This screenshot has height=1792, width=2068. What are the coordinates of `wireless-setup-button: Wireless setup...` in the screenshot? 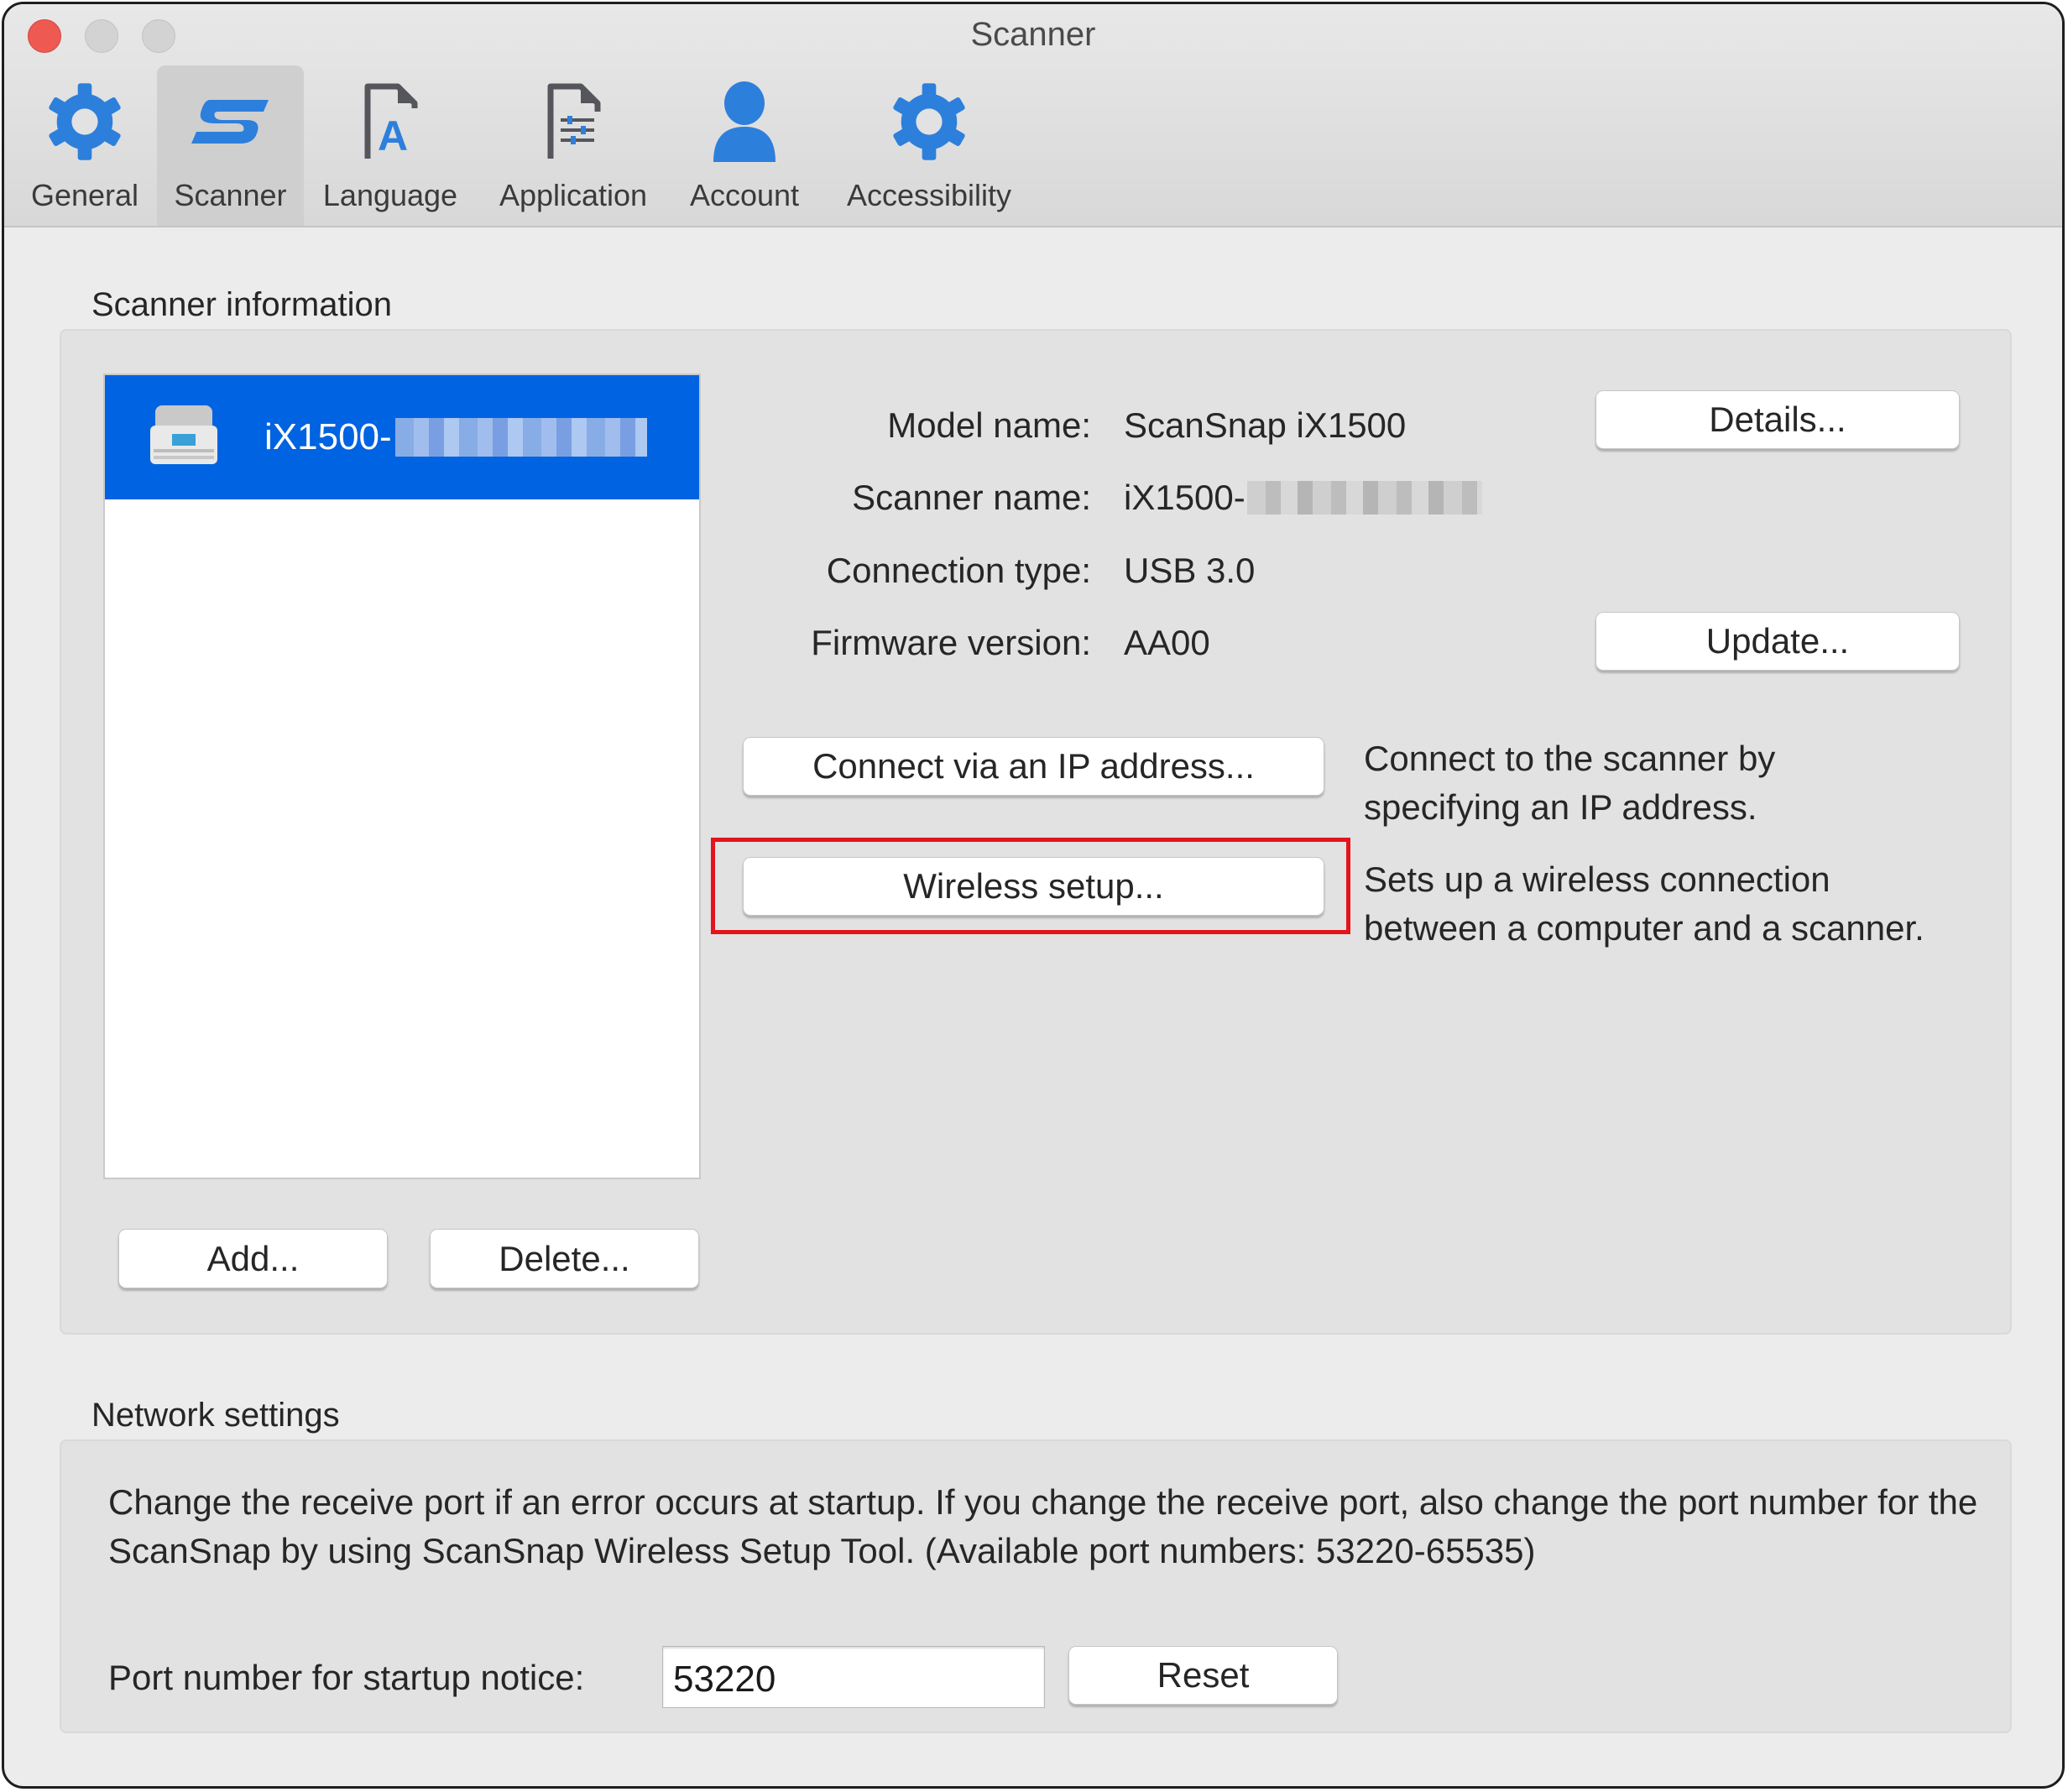 It's located at (1033, 886).